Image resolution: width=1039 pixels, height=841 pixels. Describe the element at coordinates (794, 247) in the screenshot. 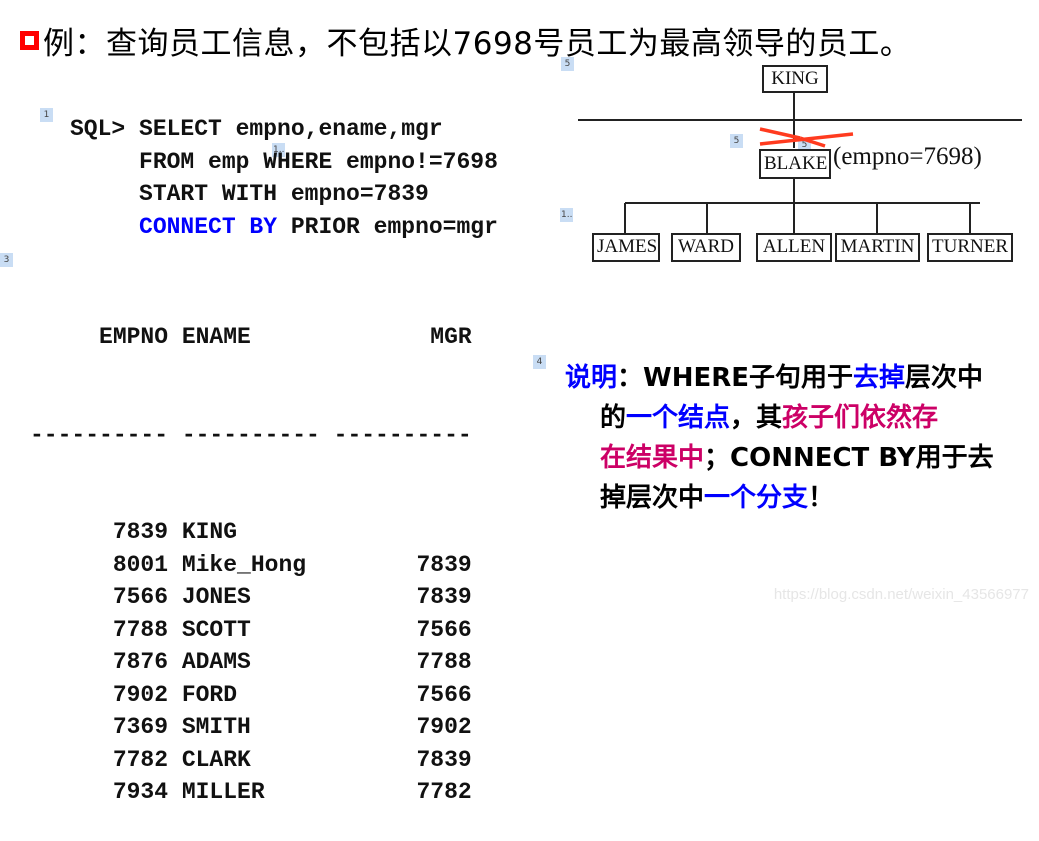

I see `tree-node-child: ALLEN` at that location.